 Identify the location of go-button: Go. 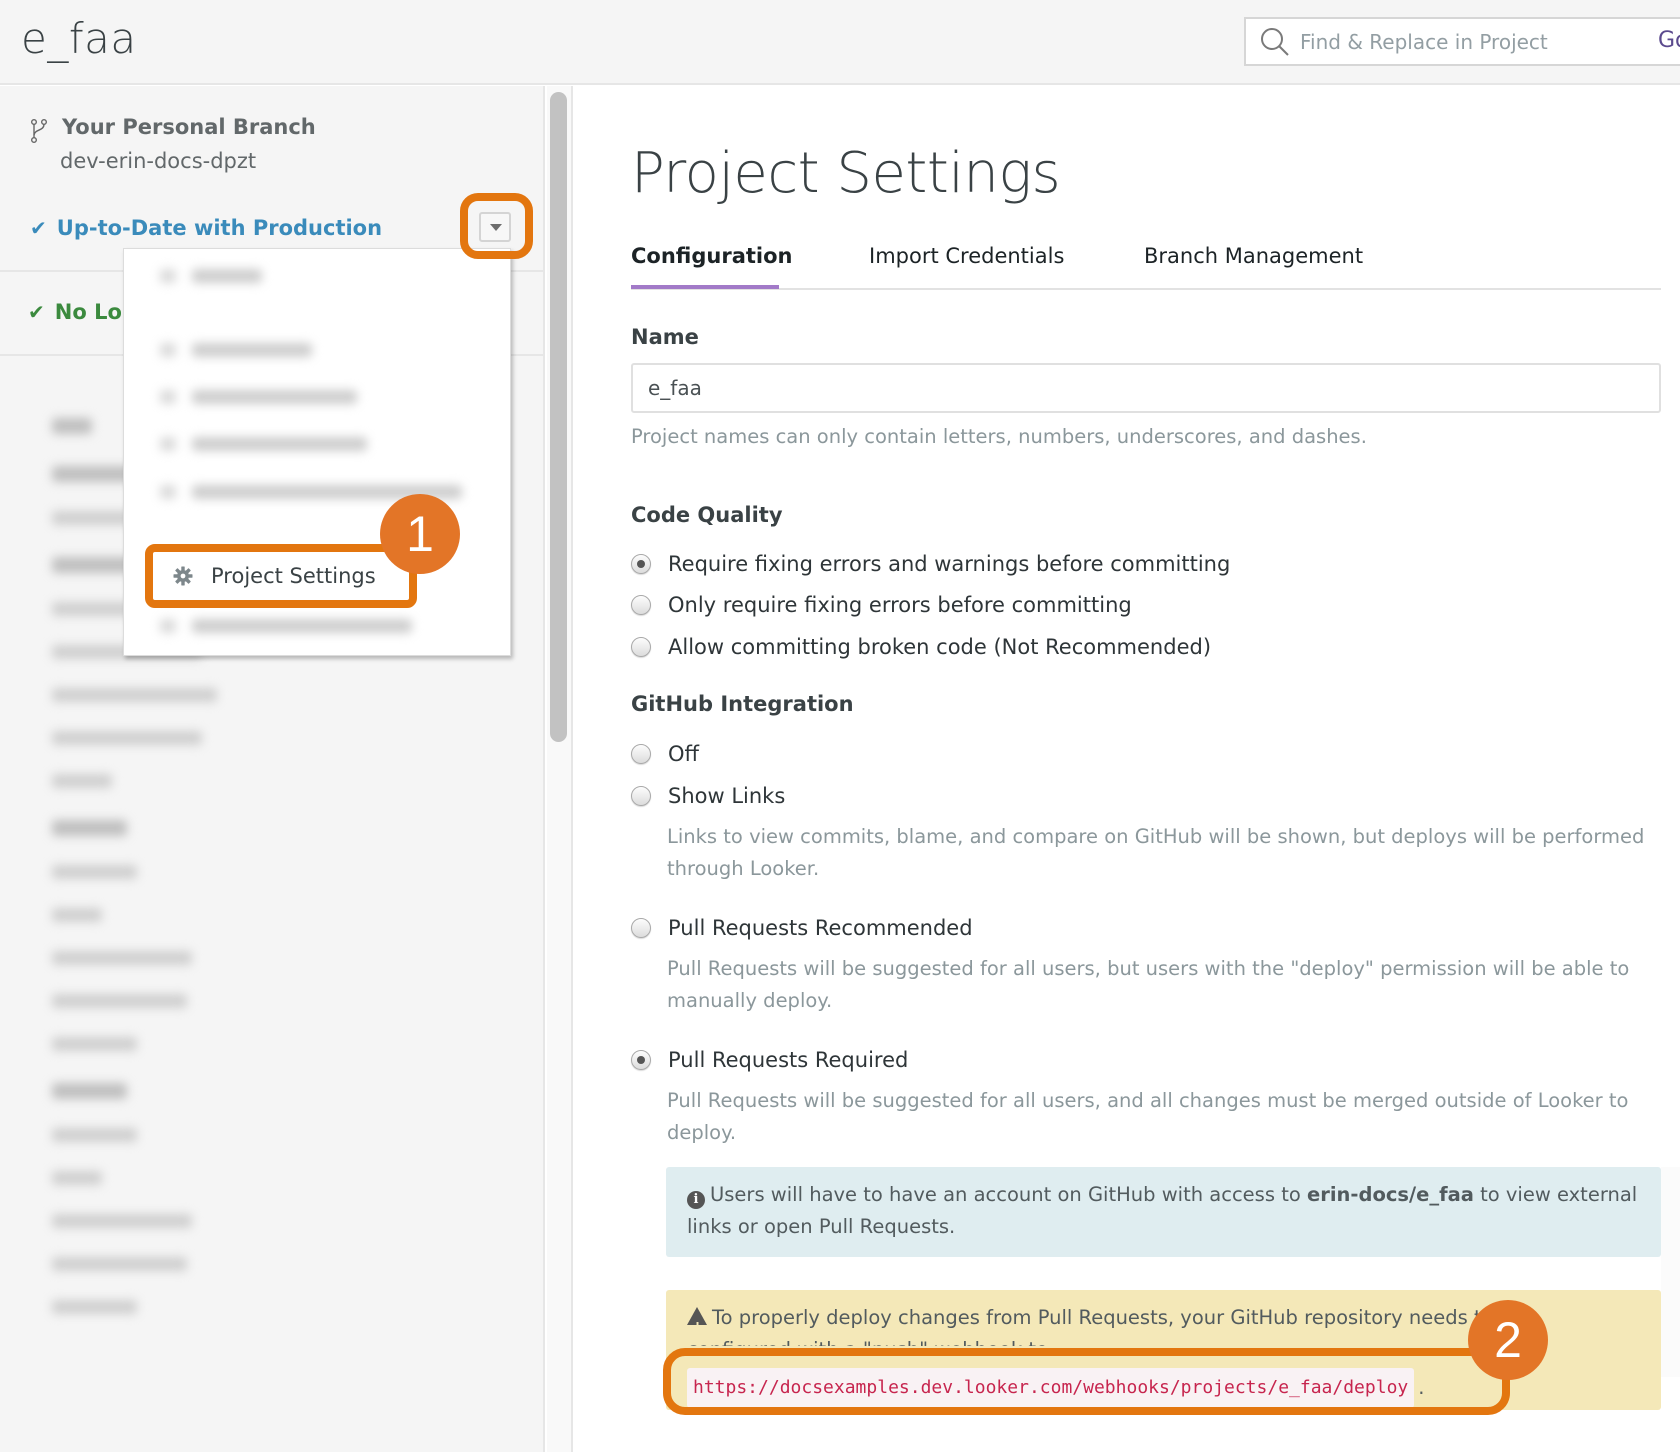
(1658, 41).